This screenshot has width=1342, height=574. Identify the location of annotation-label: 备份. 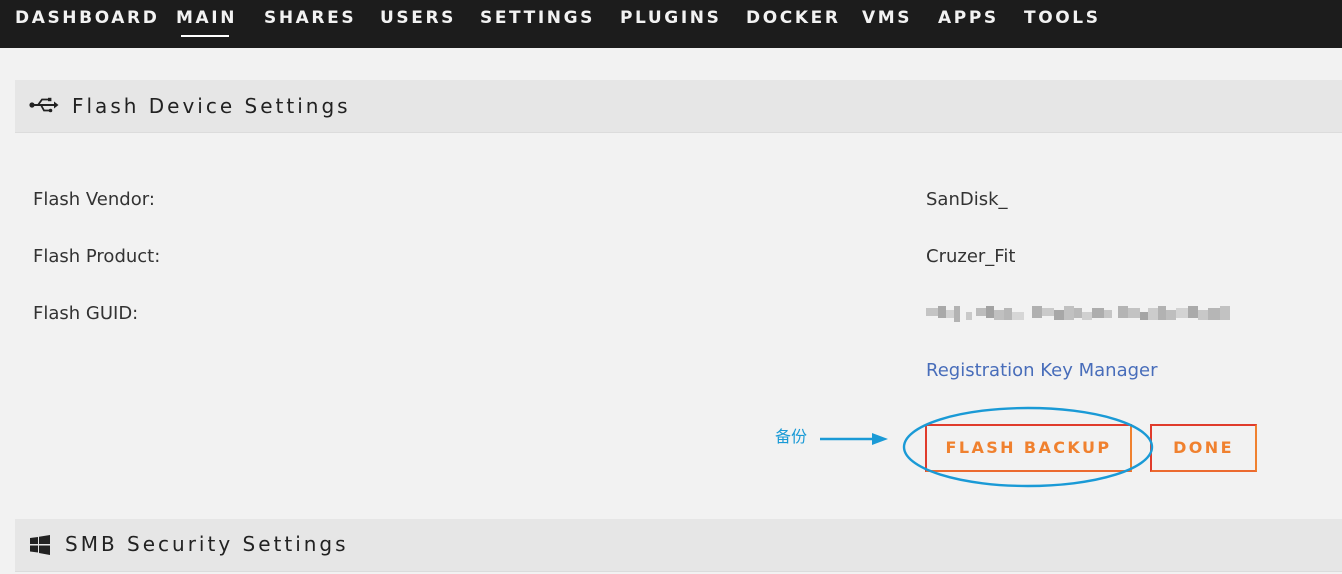
(791, 436).